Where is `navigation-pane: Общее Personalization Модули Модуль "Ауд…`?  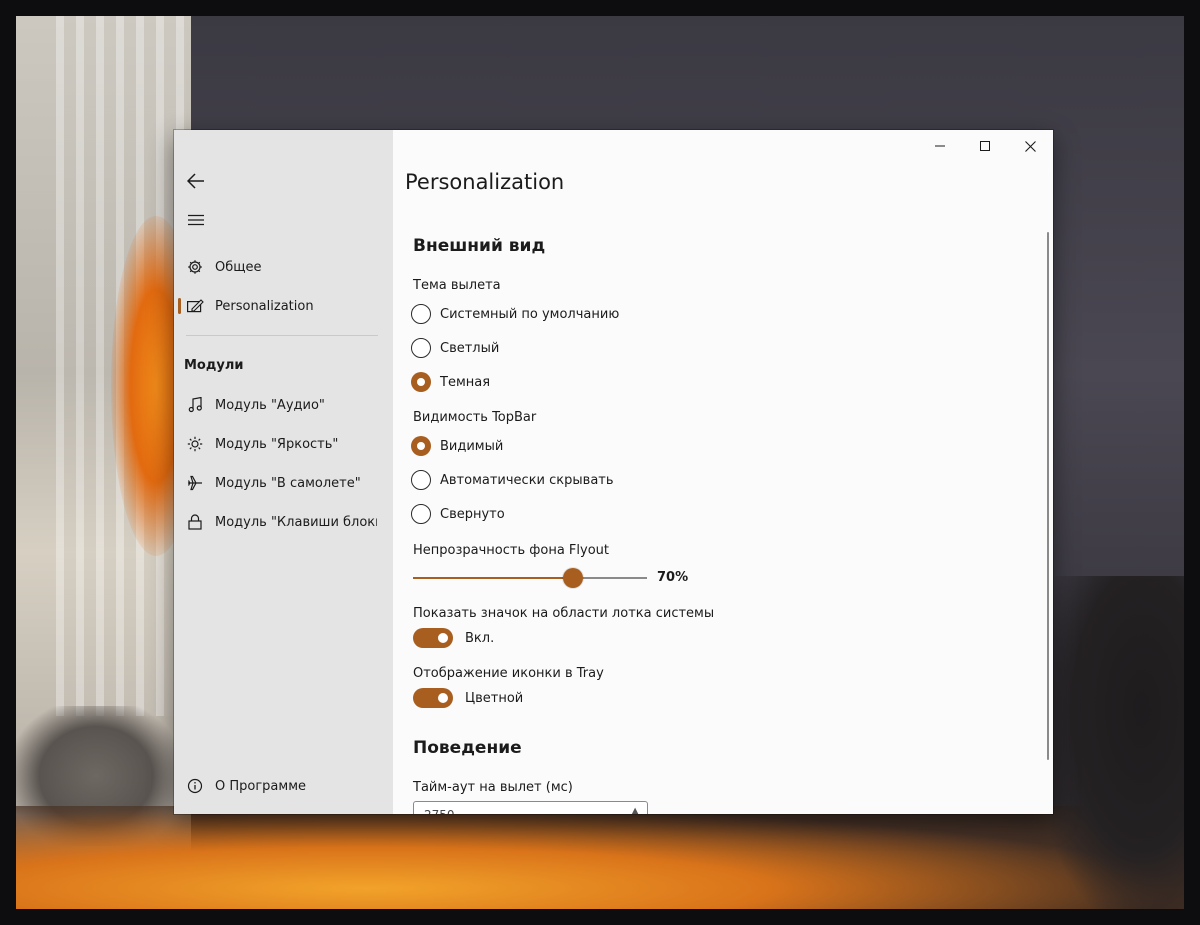
navigation-pane: Общее Personalization Модули Модуль "Ауд… is located at coordinates (283, 472).